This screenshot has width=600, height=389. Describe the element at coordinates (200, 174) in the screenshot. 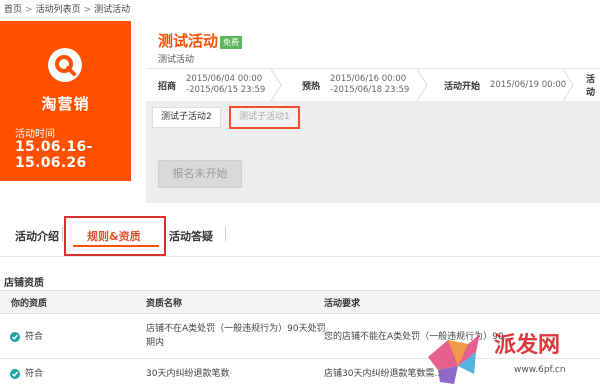

I see `signup-button: 报名未开始` at that location.